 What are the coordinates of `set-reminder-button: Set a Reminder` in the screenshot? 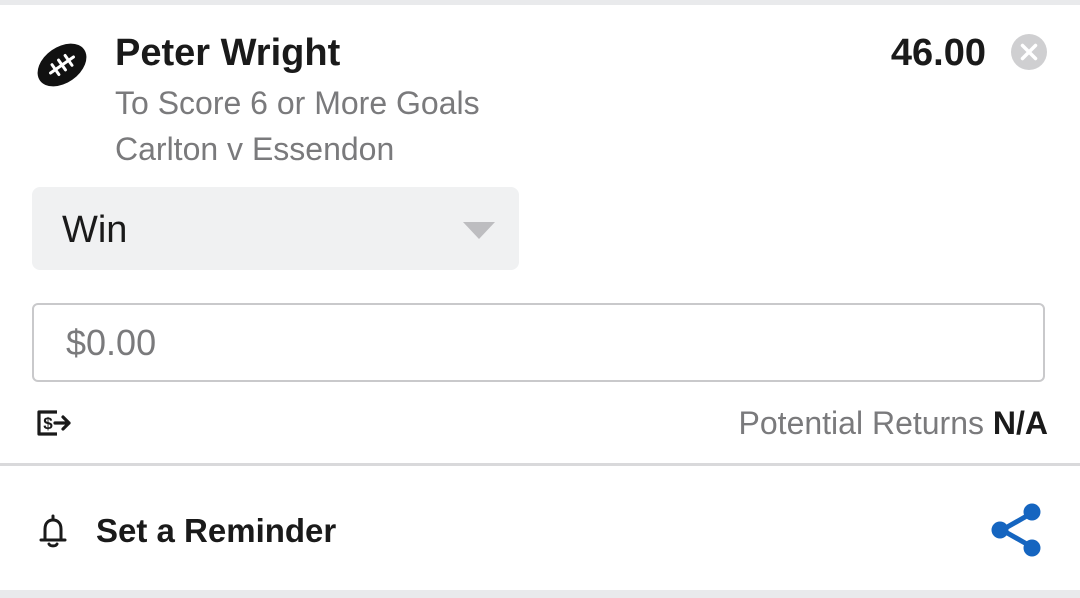 It's located at (216, 531).